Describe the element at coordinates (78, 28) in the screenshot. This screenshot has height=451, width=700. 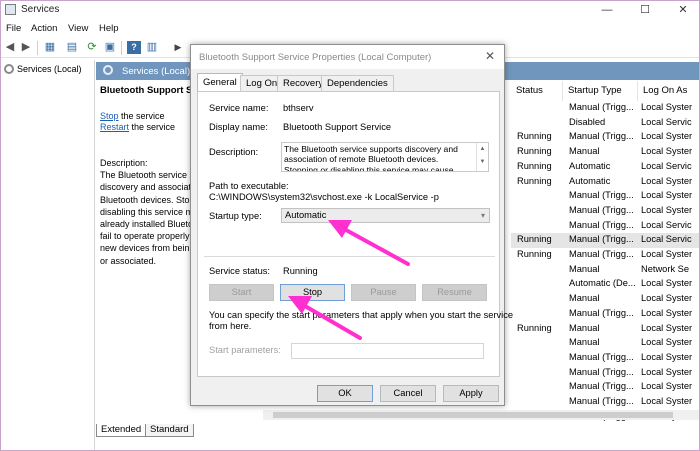
I see `menu-view: View` at that location.